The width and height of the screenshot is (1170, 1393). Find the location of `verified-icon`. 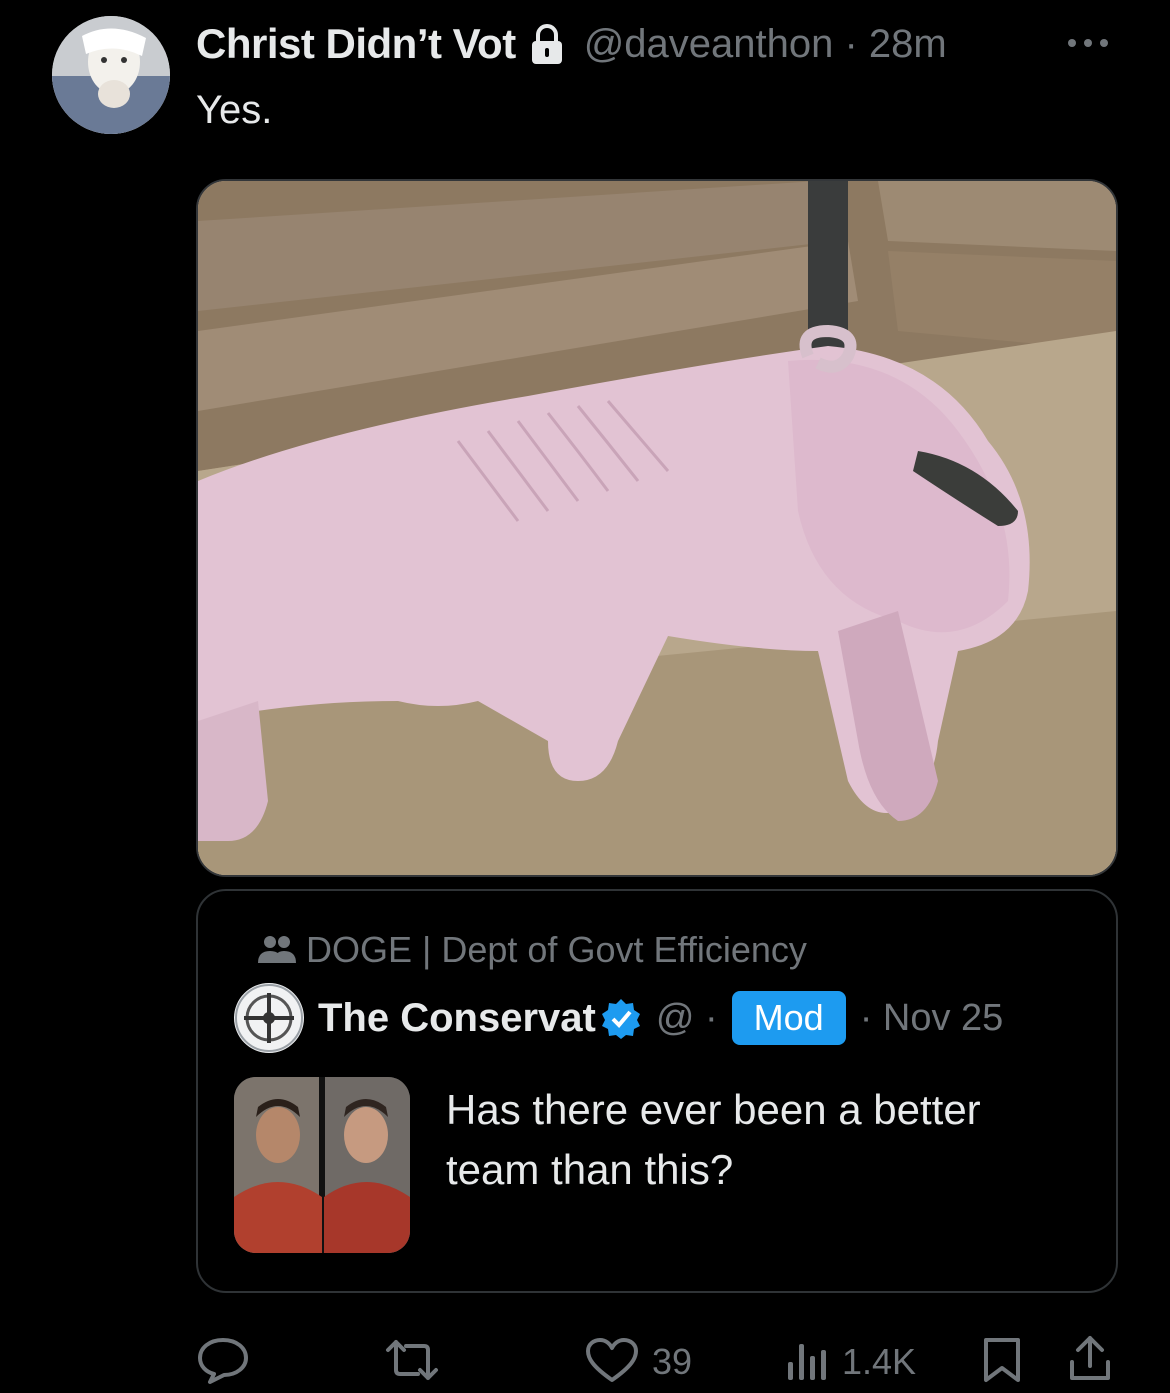

verified-icon is located at coordinates (620, 1019).